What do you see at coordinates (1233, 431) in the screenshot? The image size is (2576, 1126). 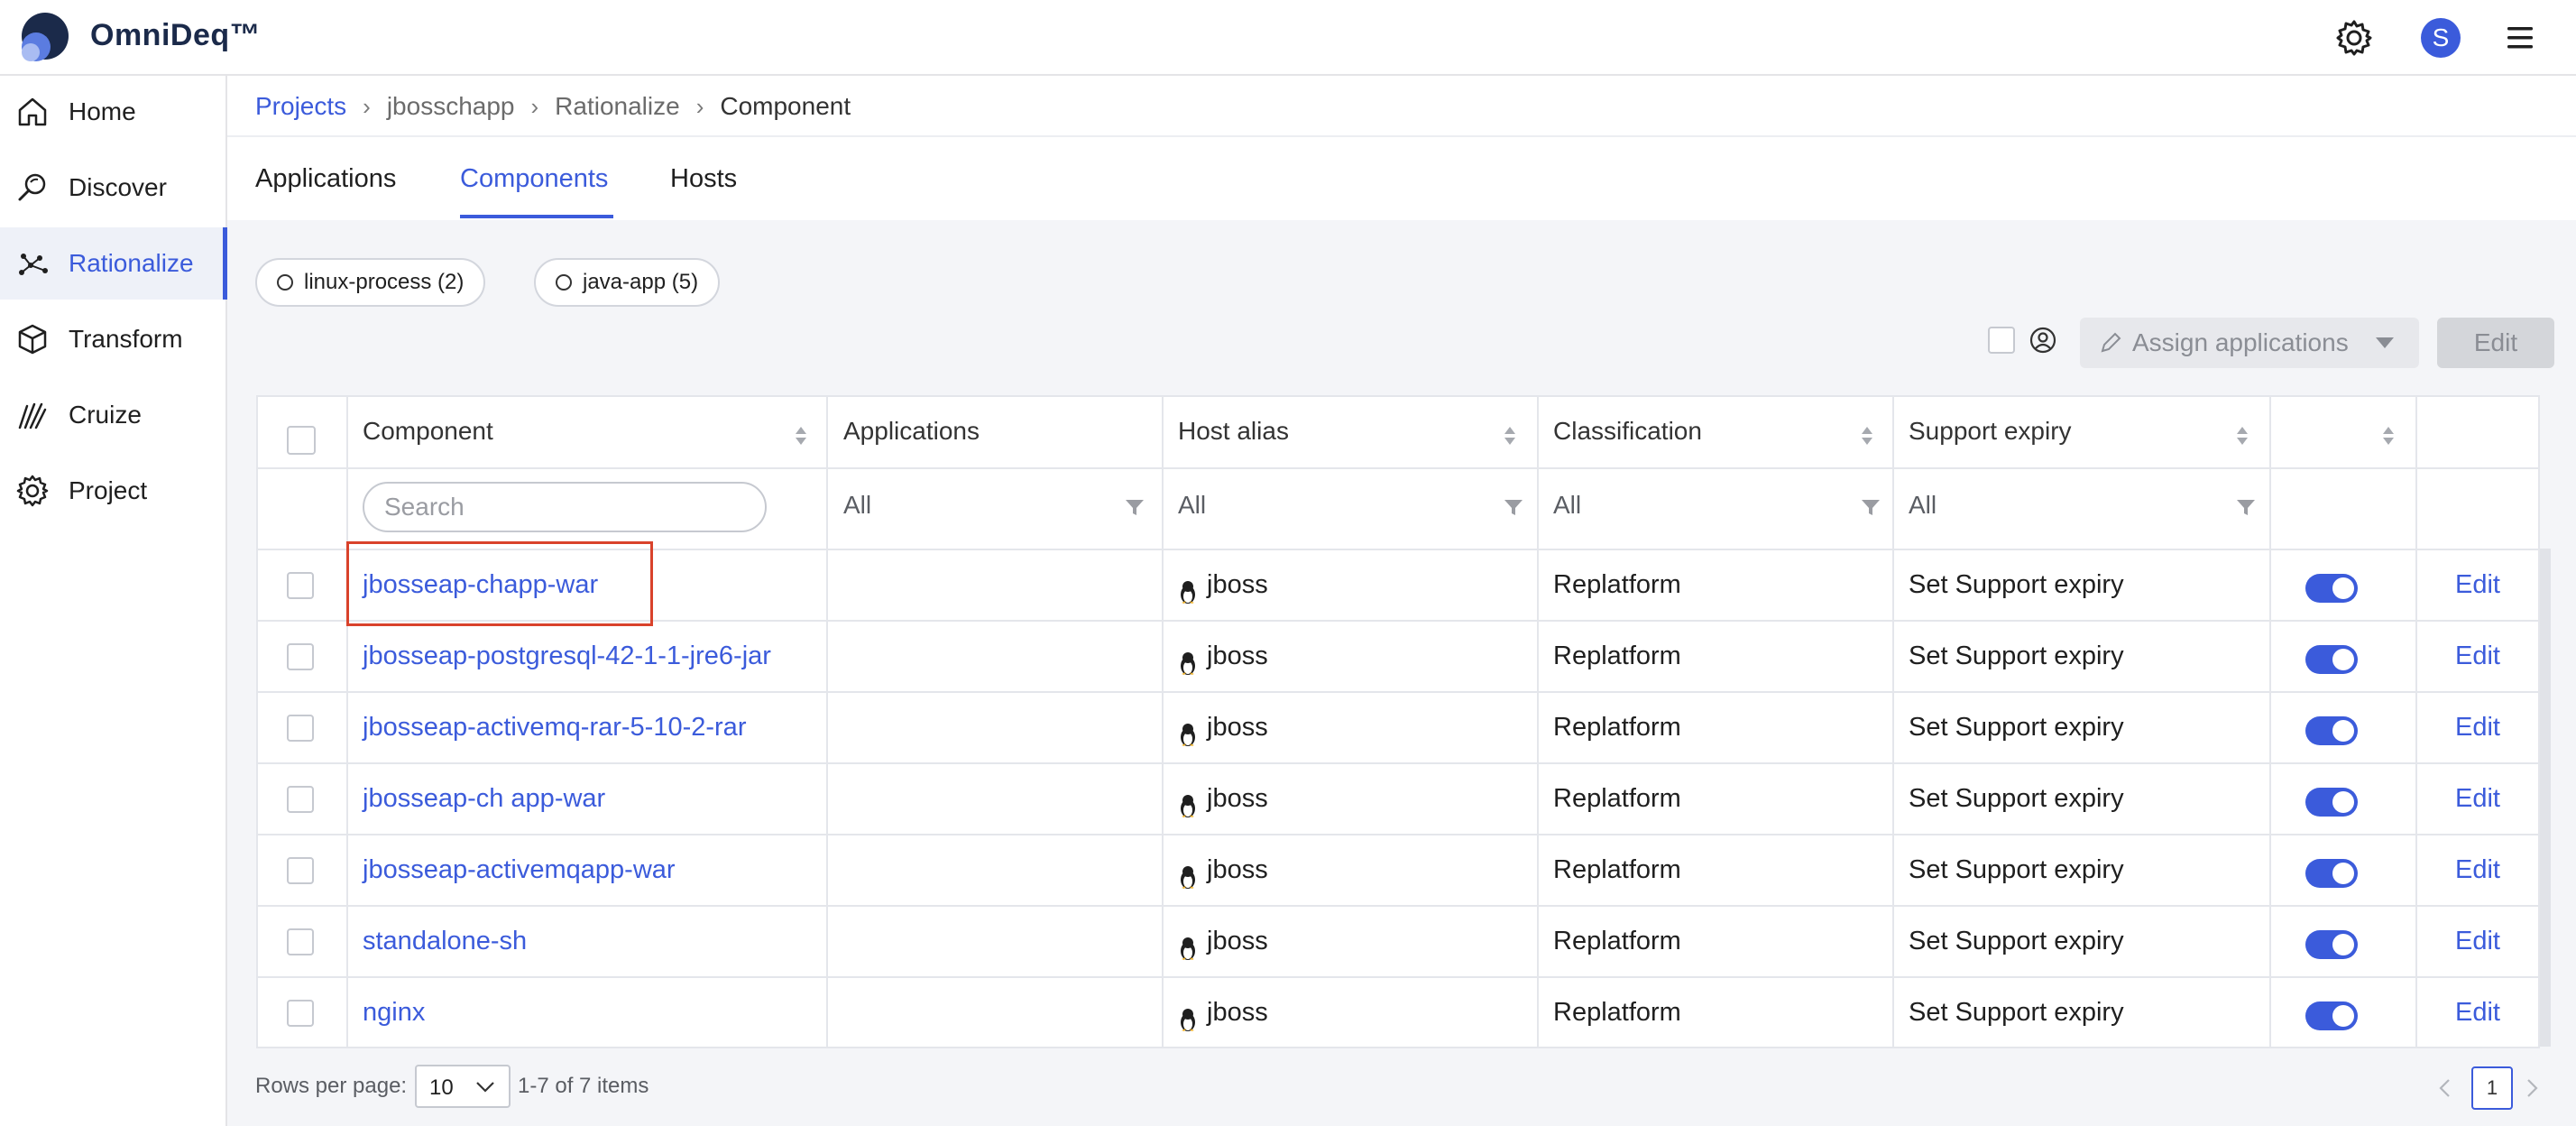 I see `column-header-host-alias: Host alias` at bounding box center [1233, 431].